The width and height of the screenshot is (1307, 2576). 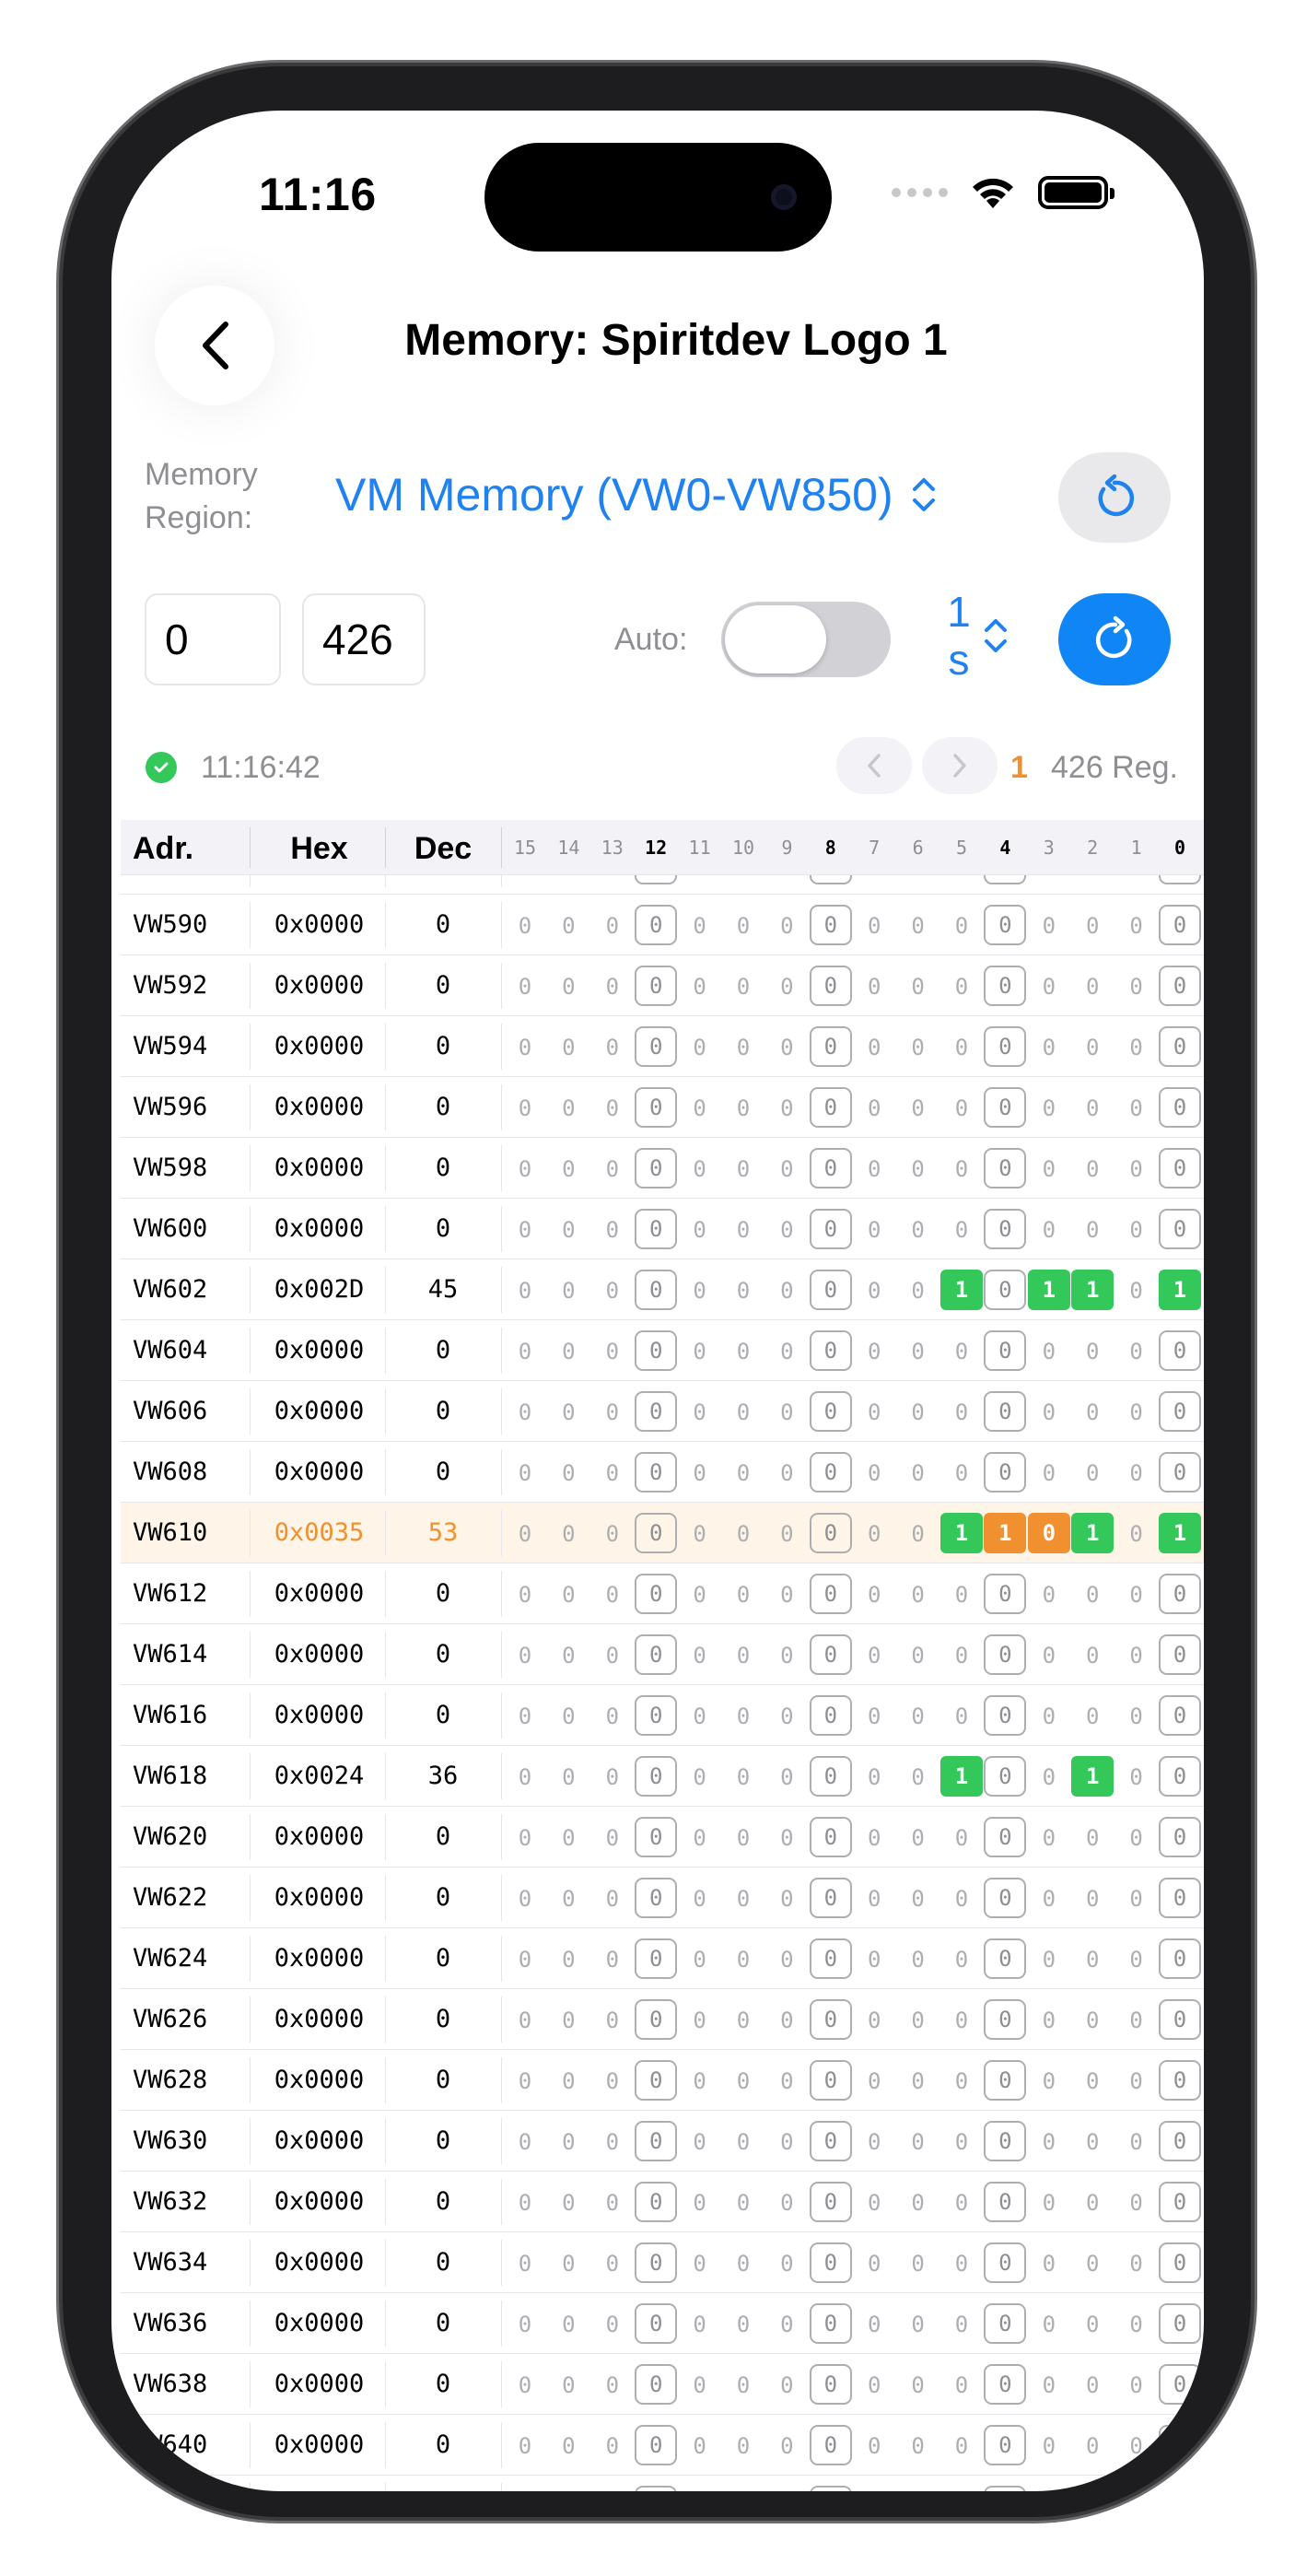 What do you see at coordinates (960, 765) in the screenshot?
I see `next-page-button` at bounding box center [960, 765].